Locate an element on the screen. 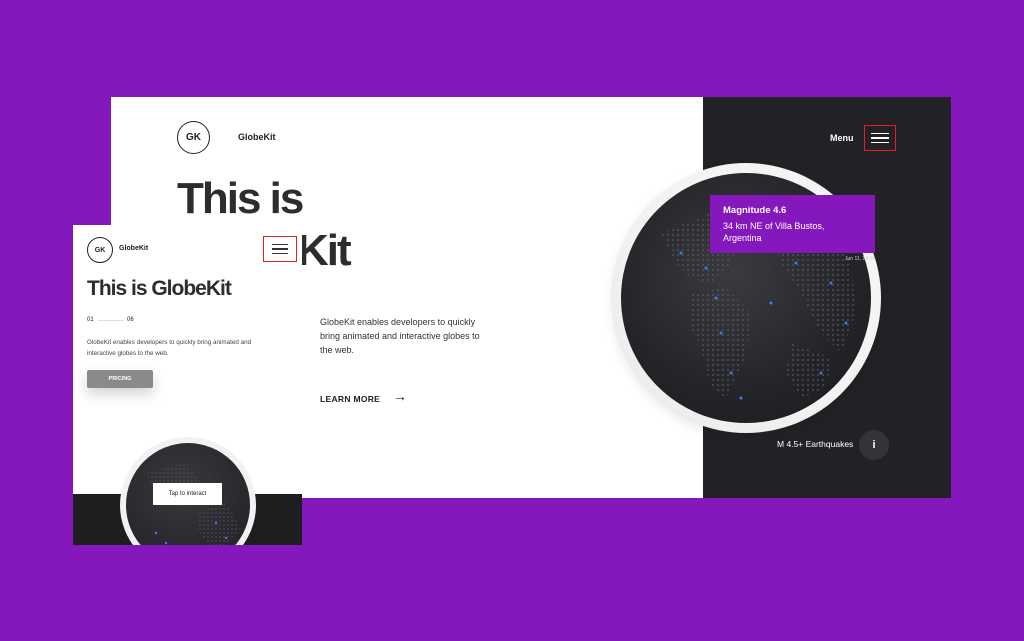 The height and width of the screenshot is (641, 1024). menu-label: Menu is located at coordinates (842, 138).